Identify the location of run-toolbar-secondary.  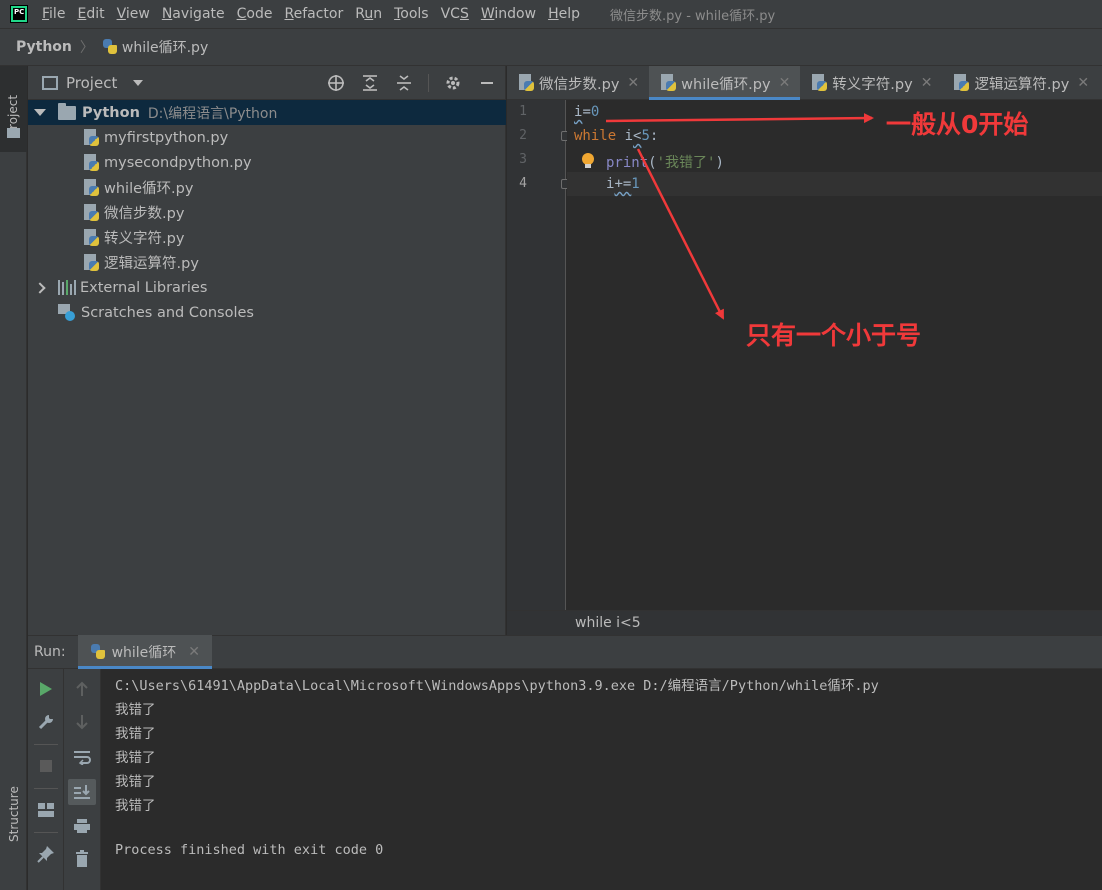
(82, 779).